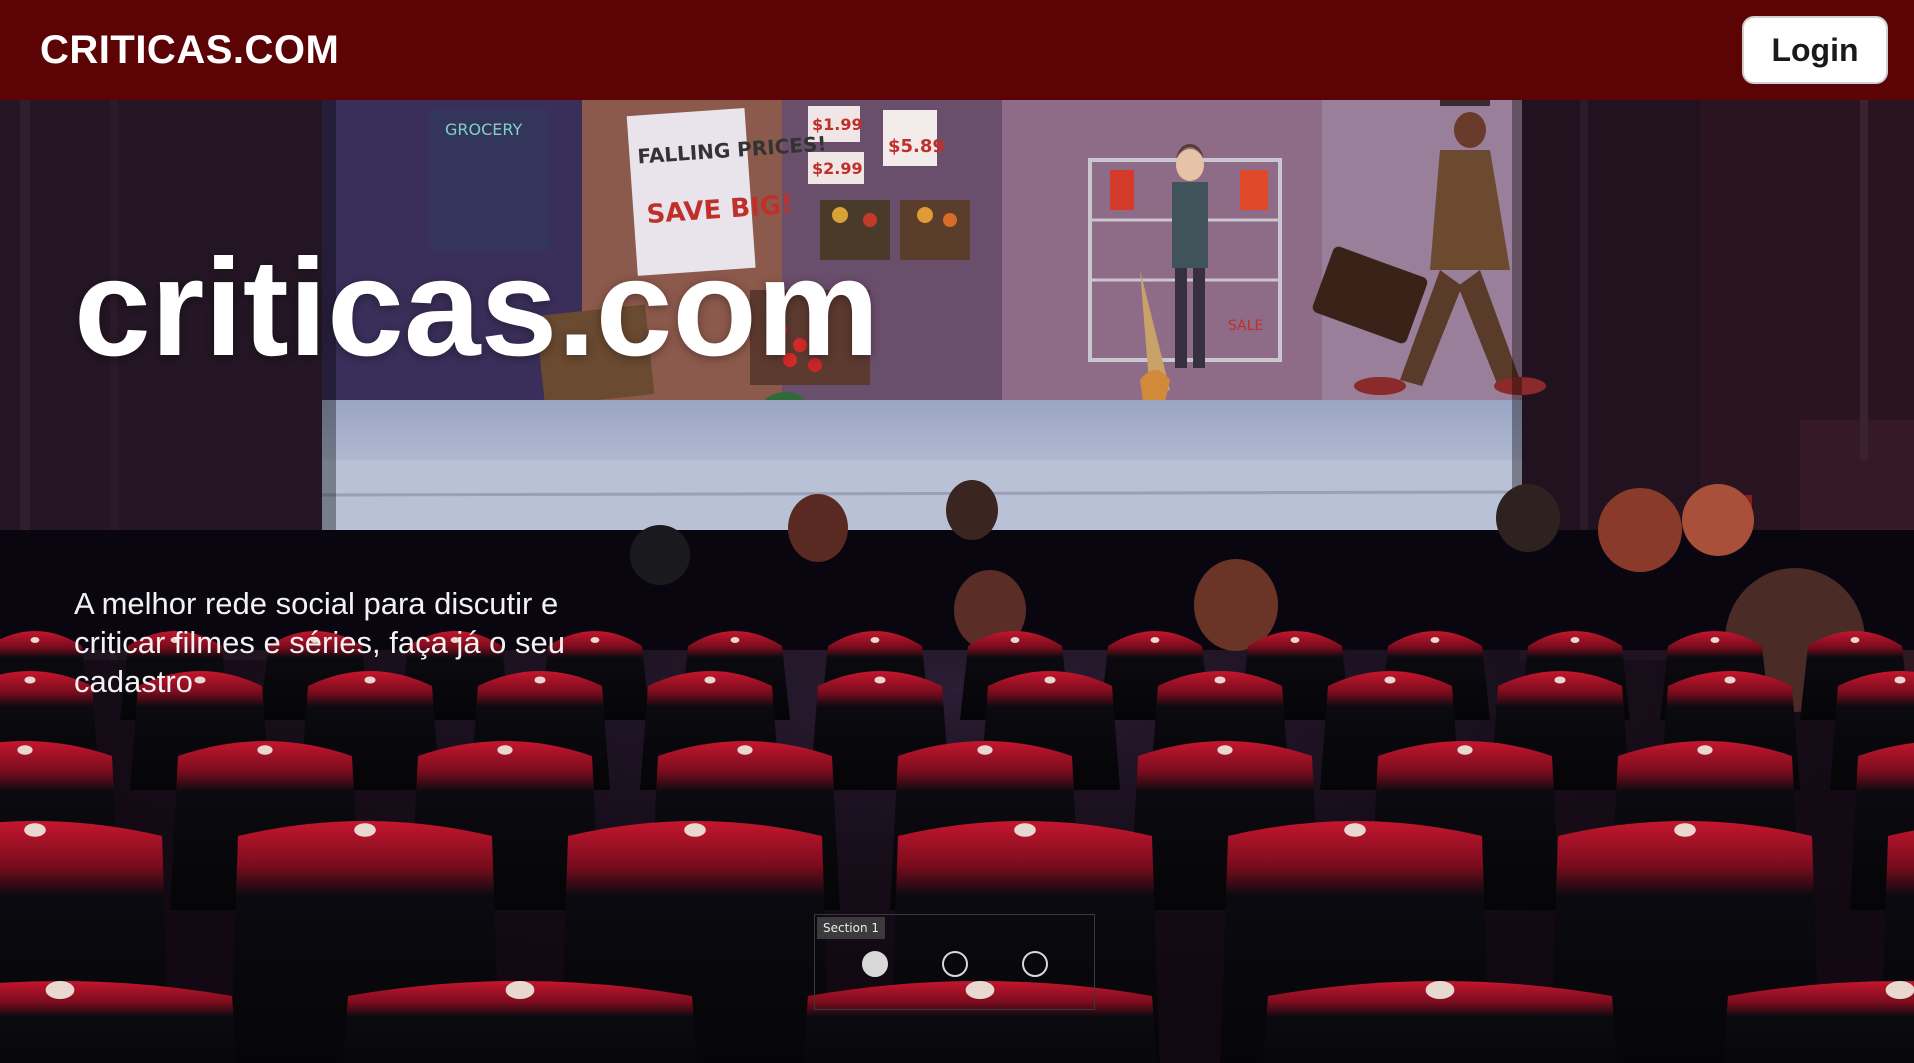  Describe the element at coordinates (189, 50) in the screenshot. I see `brand-logo: CRITICAS.COM` at that location.